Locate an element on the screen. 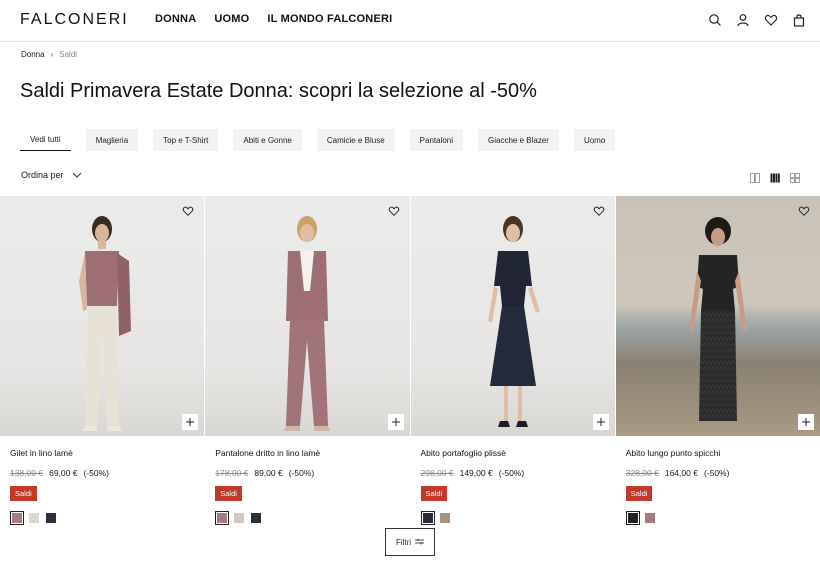 Image resolution: width=820 pixels, height=577 pixels. account-icon is located at coordinates (743, 20).